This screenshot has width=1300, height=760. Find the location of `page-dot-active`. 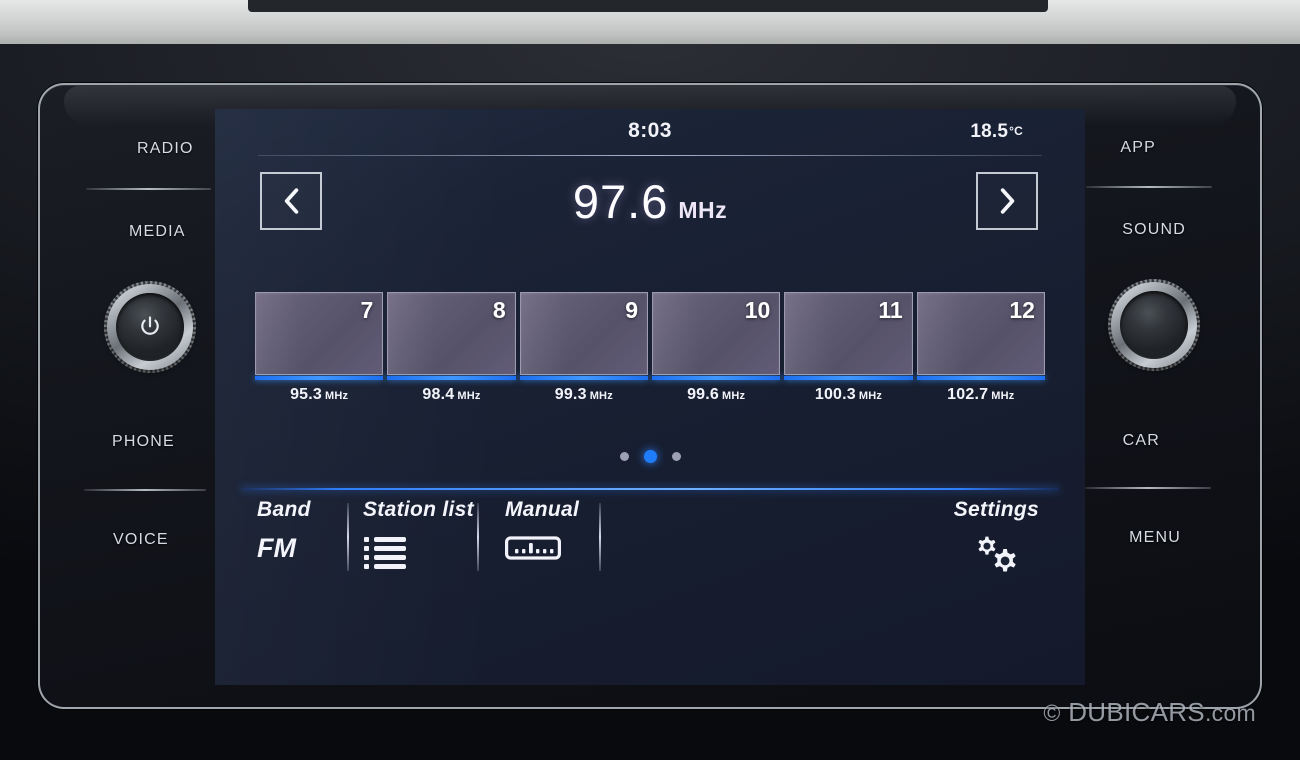

page-dot-active is located at coordinates (650, 456).